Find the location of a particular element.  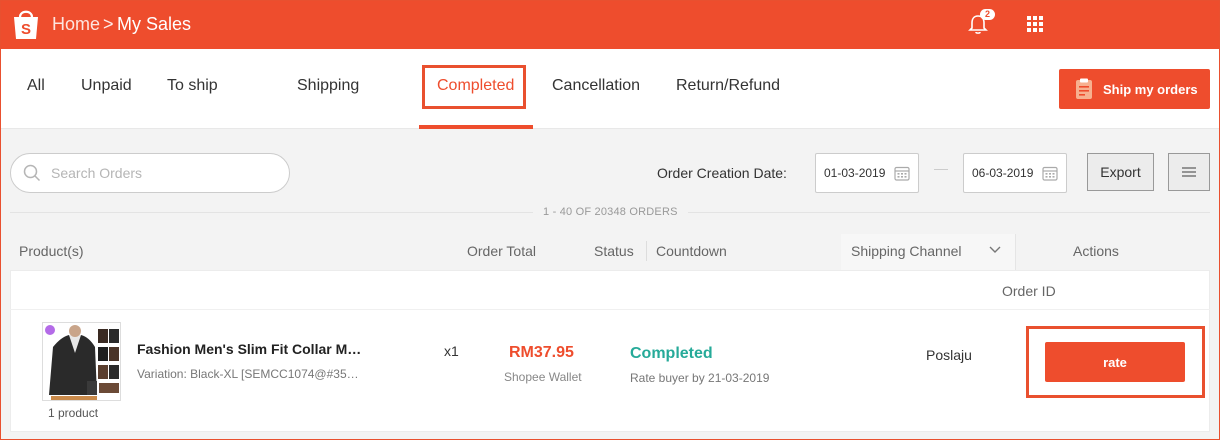

date-from-field: 01-03-2019 is located at coordinates (867, 173).